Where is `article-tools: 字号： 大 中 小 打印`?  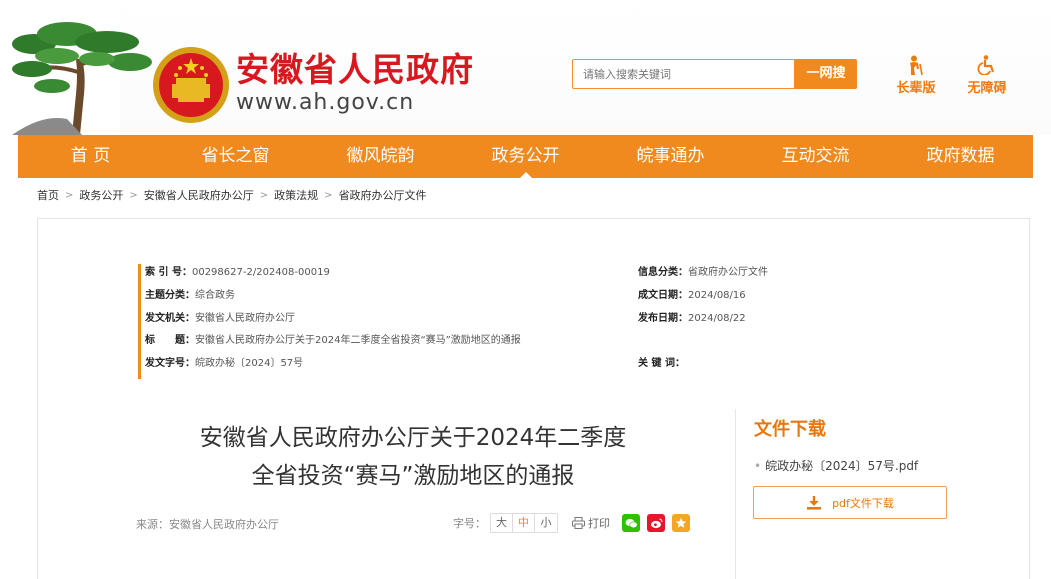
article-tools: 字号： 大 中 小 打印 is located at coordinates (571, 523).